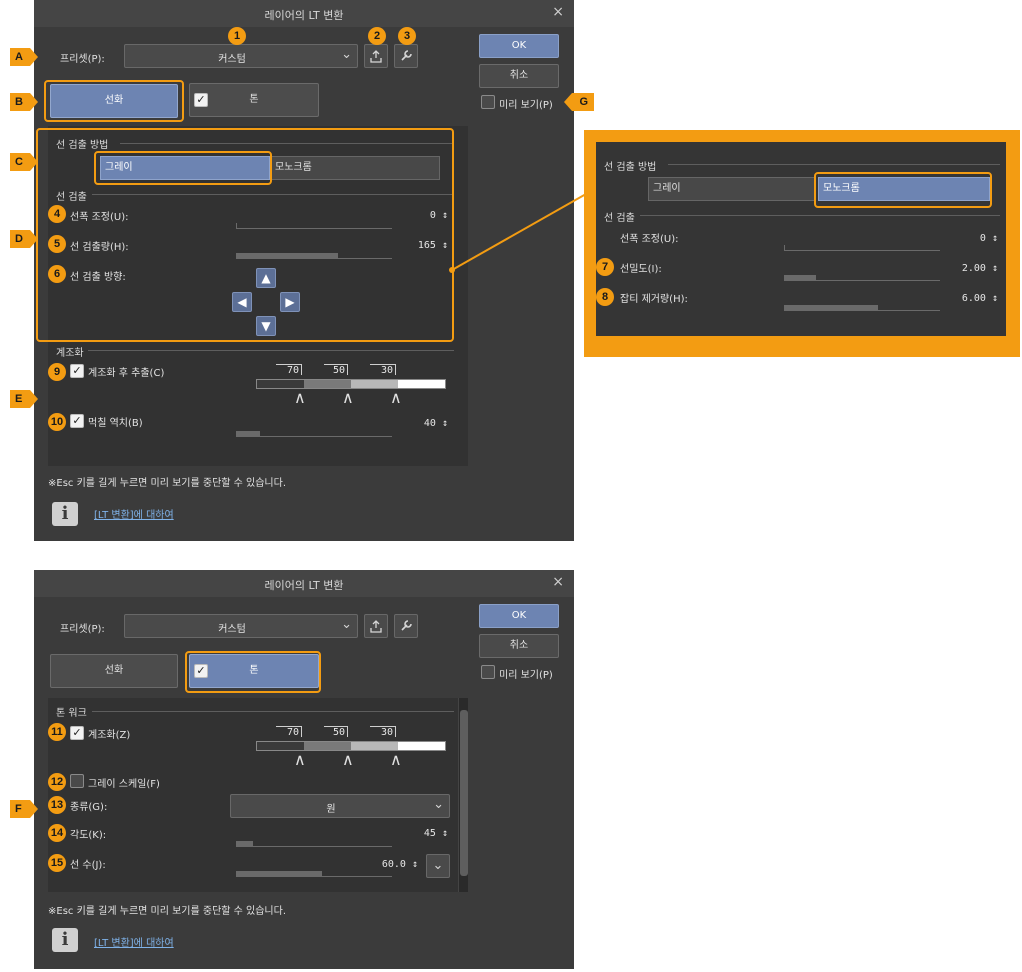 The image size is (1022, 972). Describe the element at coordinates (407, 36) in the screenshot. I see `marker-3: 3` at that location.